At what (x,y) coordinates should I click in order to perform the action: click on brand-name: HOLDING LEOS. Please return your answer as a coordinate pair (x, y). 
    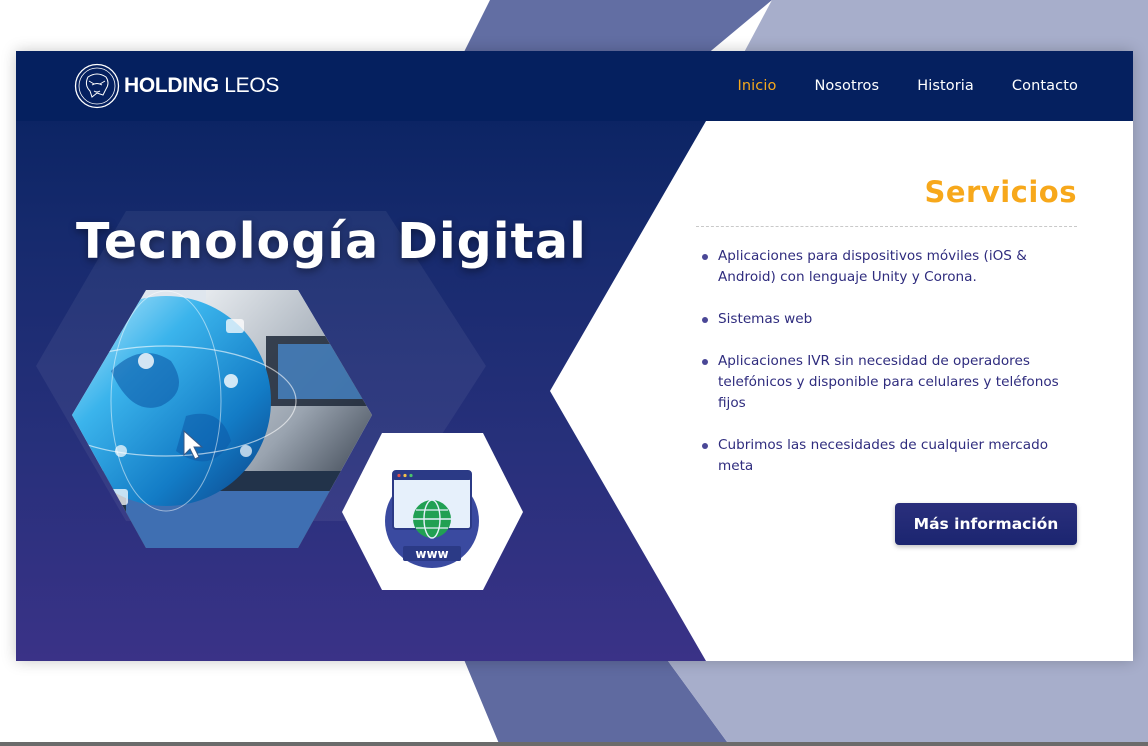
    Looking at the image, I should click on (201, 86).